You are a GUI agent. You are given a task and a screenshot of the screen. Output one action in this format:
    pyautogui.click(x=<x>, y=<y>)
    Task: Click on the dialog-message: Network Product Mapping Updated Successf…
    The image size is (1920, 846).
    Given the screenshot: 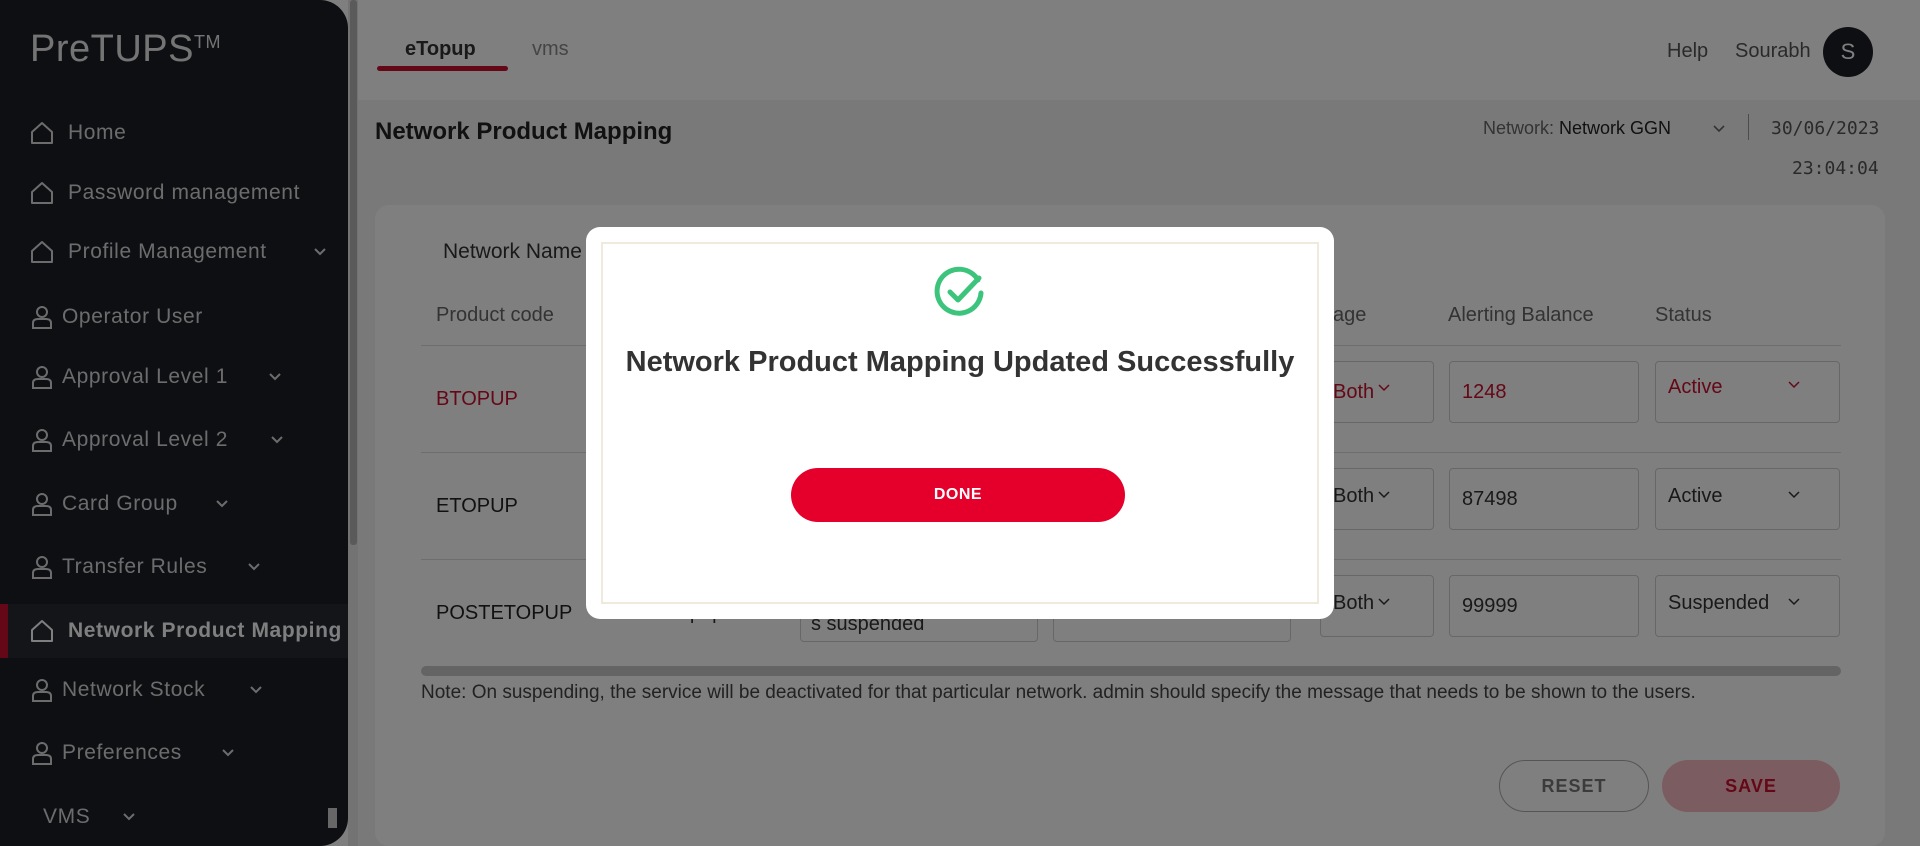 What is the action you would take?
    pyautogui.click(x=960, y=362)
    